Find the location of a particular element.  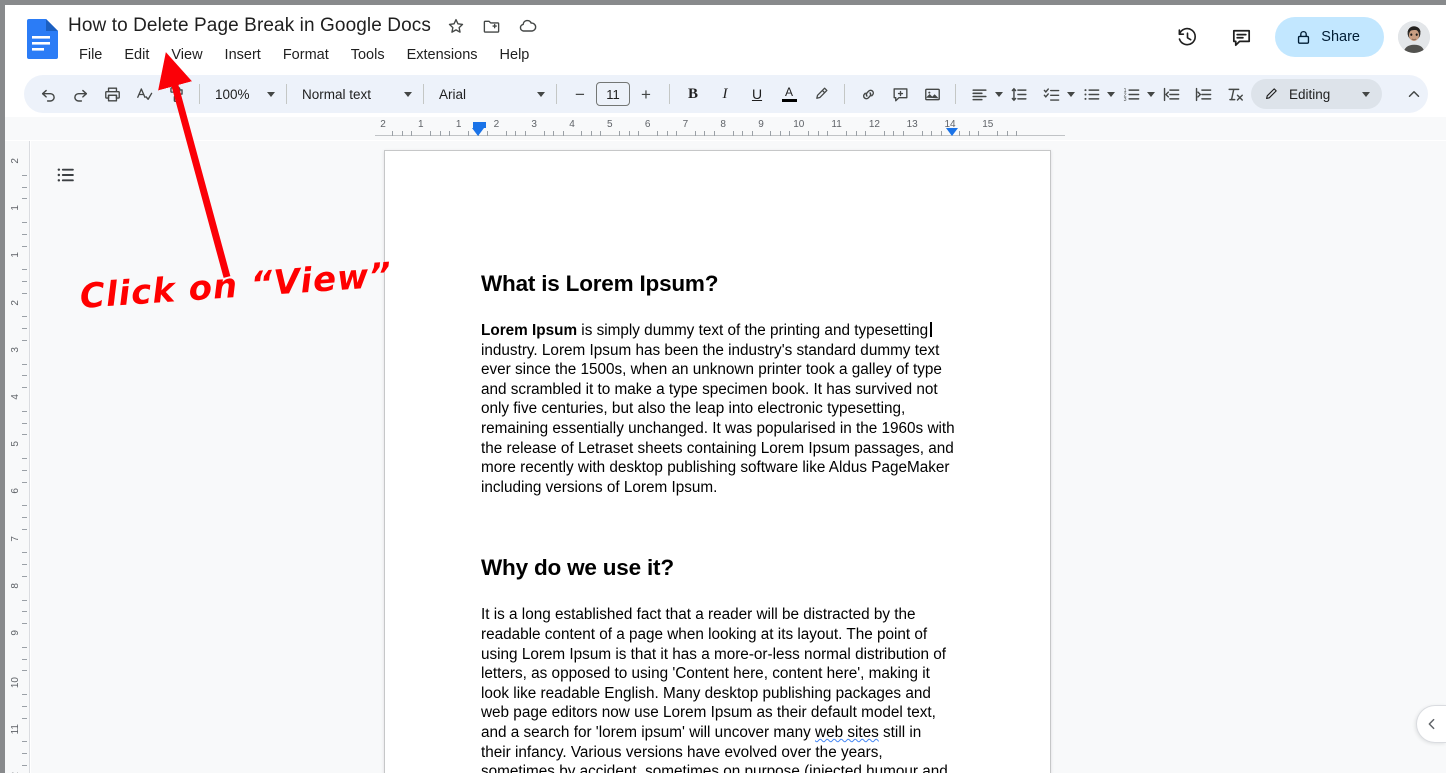

underline-button: U is located at coordinates (757, 94).